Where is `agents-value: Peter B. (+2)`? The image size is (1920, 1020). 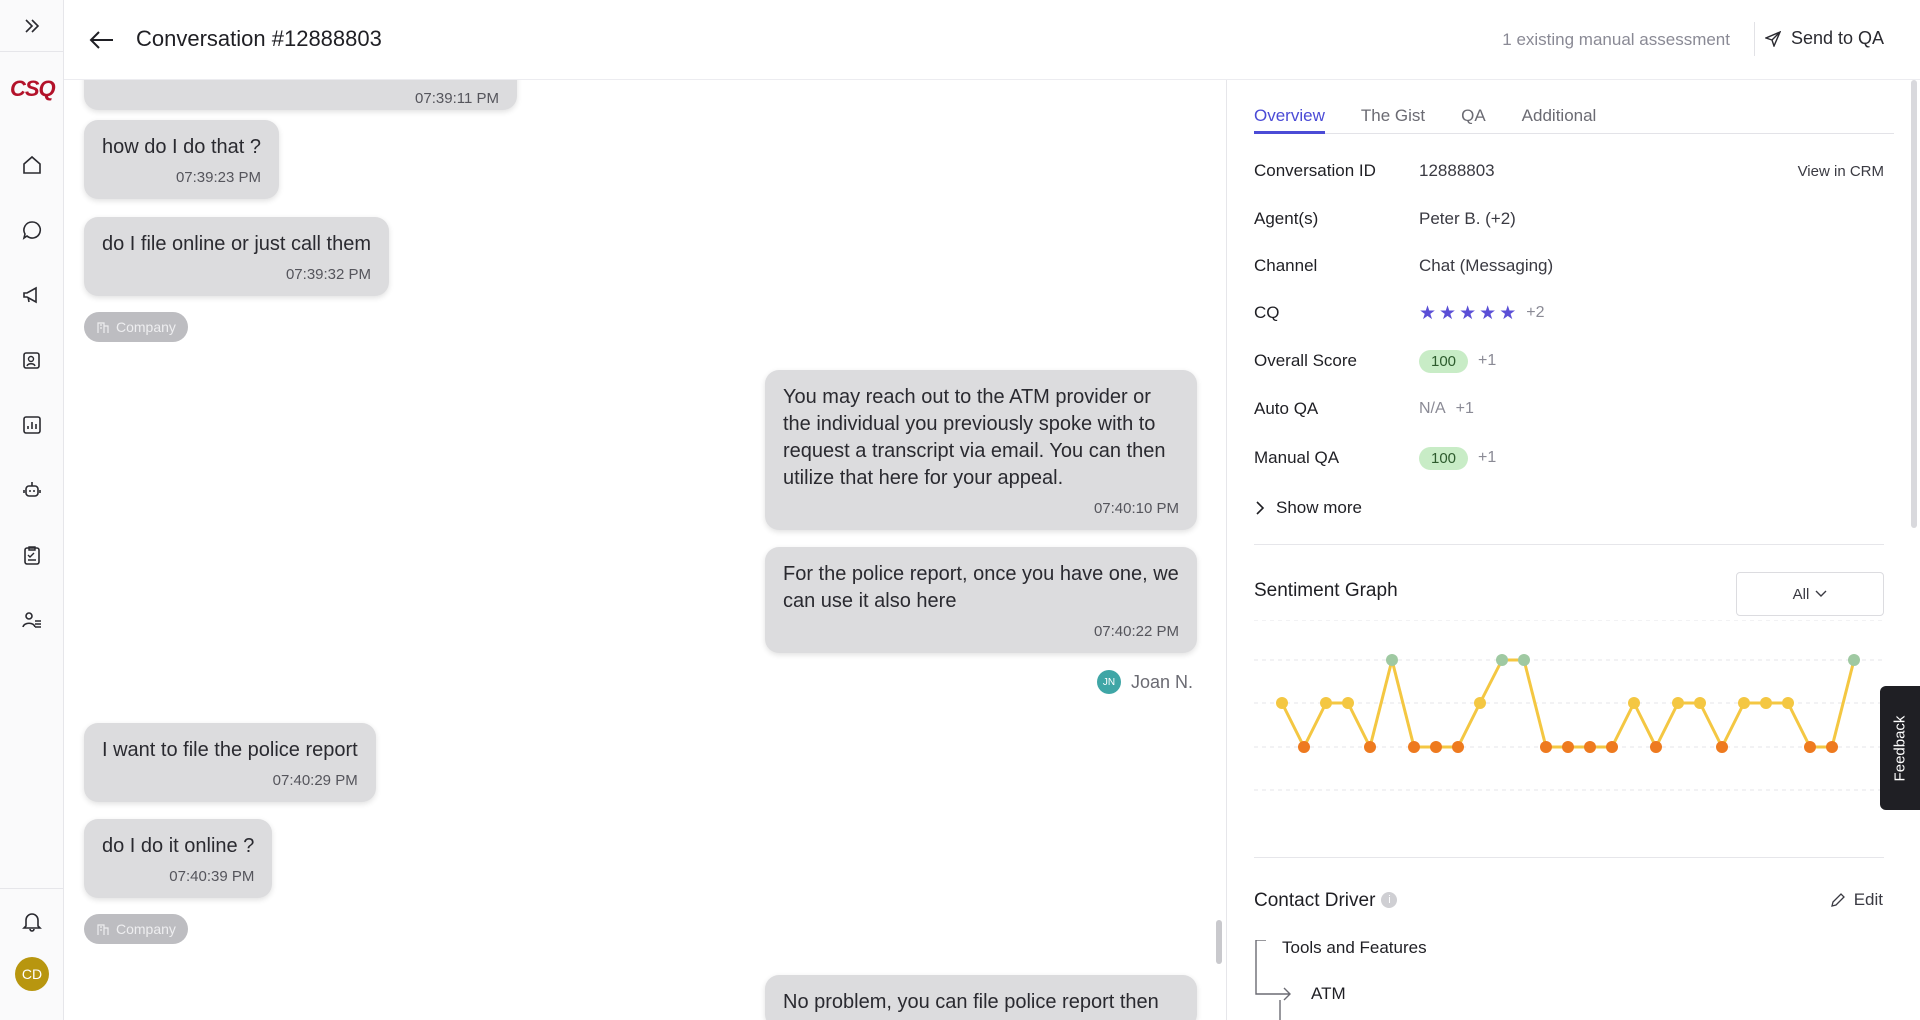 agents-value: Peter B. (+2) is located at coordinates (1467, 219).